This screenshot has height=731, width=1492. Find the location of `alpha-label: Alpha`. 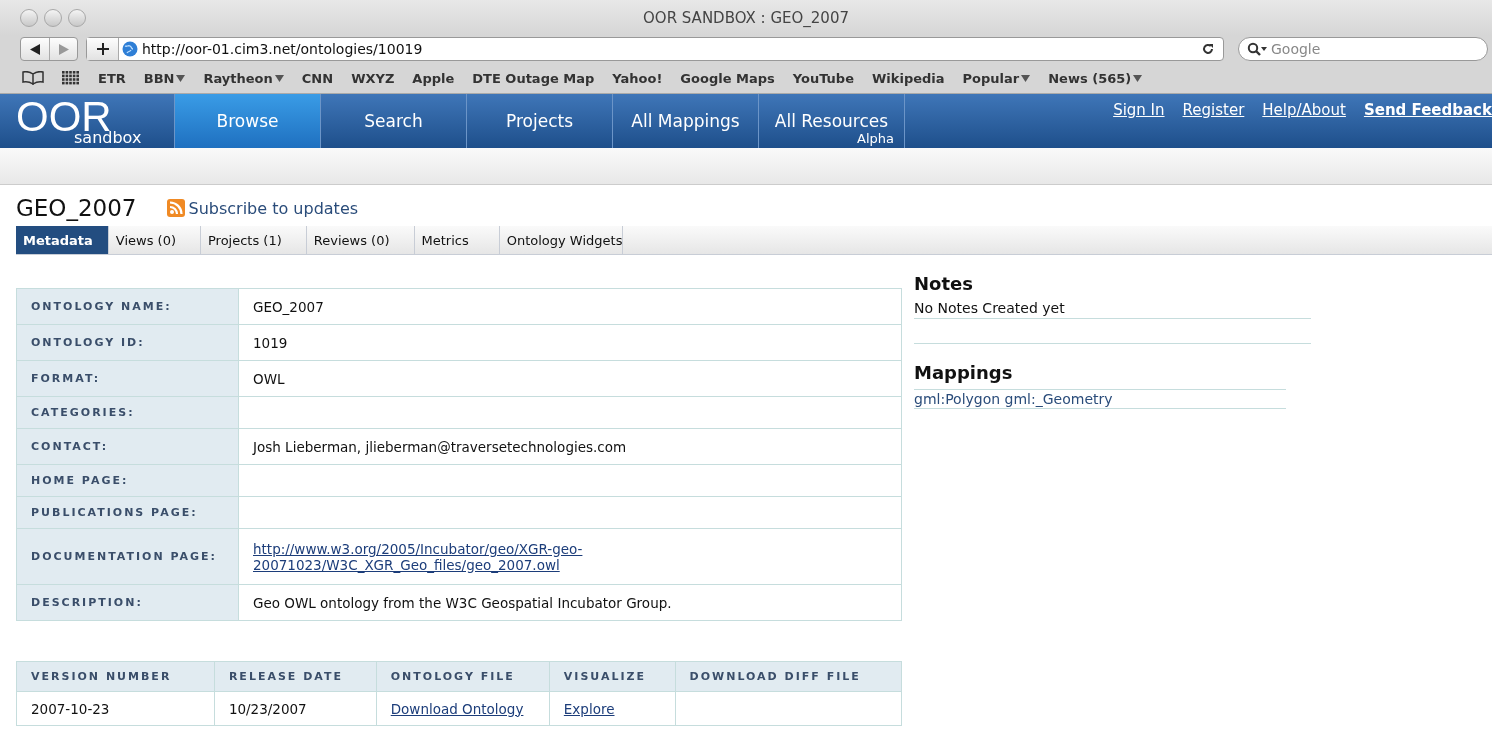

alpha-label: Alpha is located at coordinates (876, 138).